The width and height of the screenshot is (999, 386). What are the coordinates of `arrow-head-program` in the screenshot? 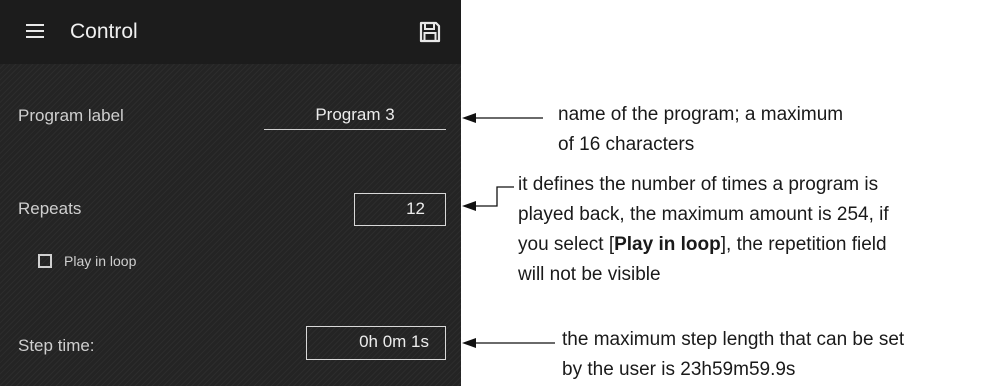 It's located at (469, 118).